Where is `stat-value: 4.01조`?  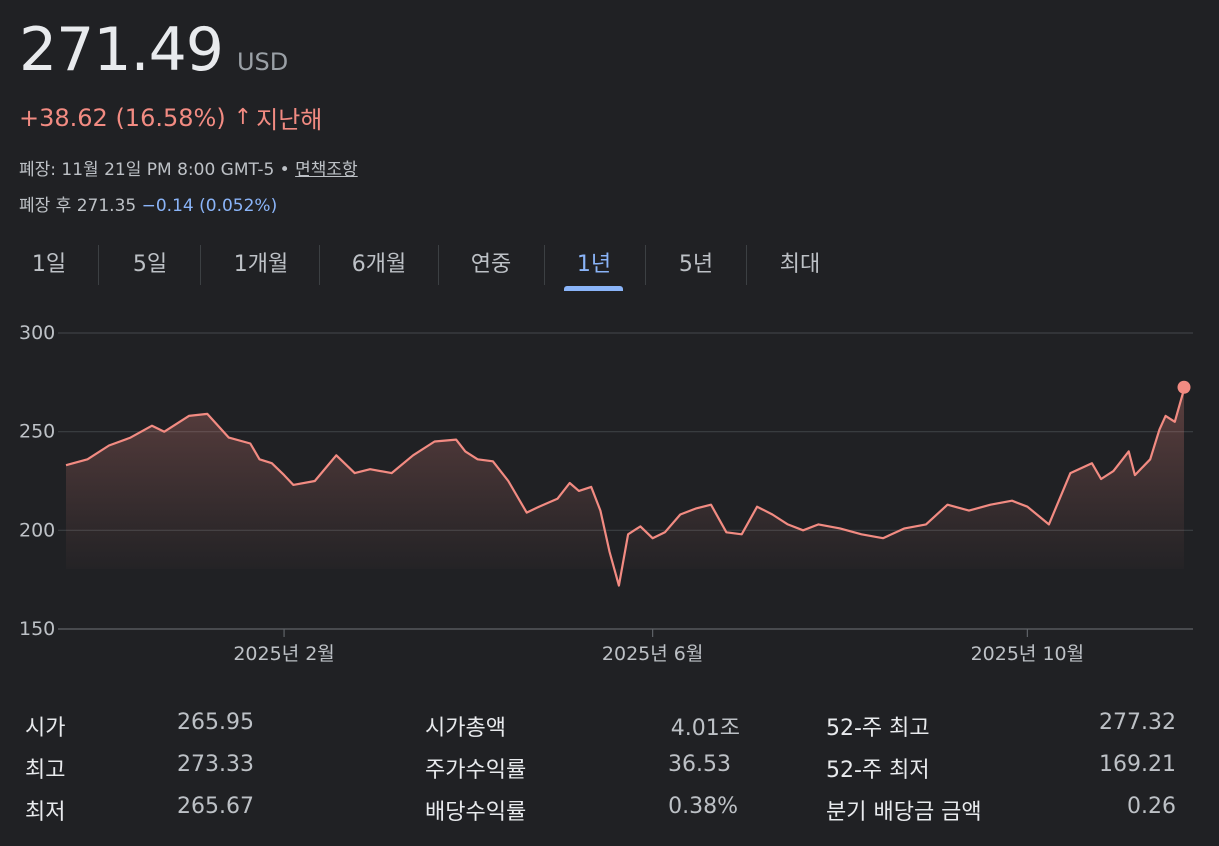
stat-value: 4.01조 is located at coordinates (705, 728).